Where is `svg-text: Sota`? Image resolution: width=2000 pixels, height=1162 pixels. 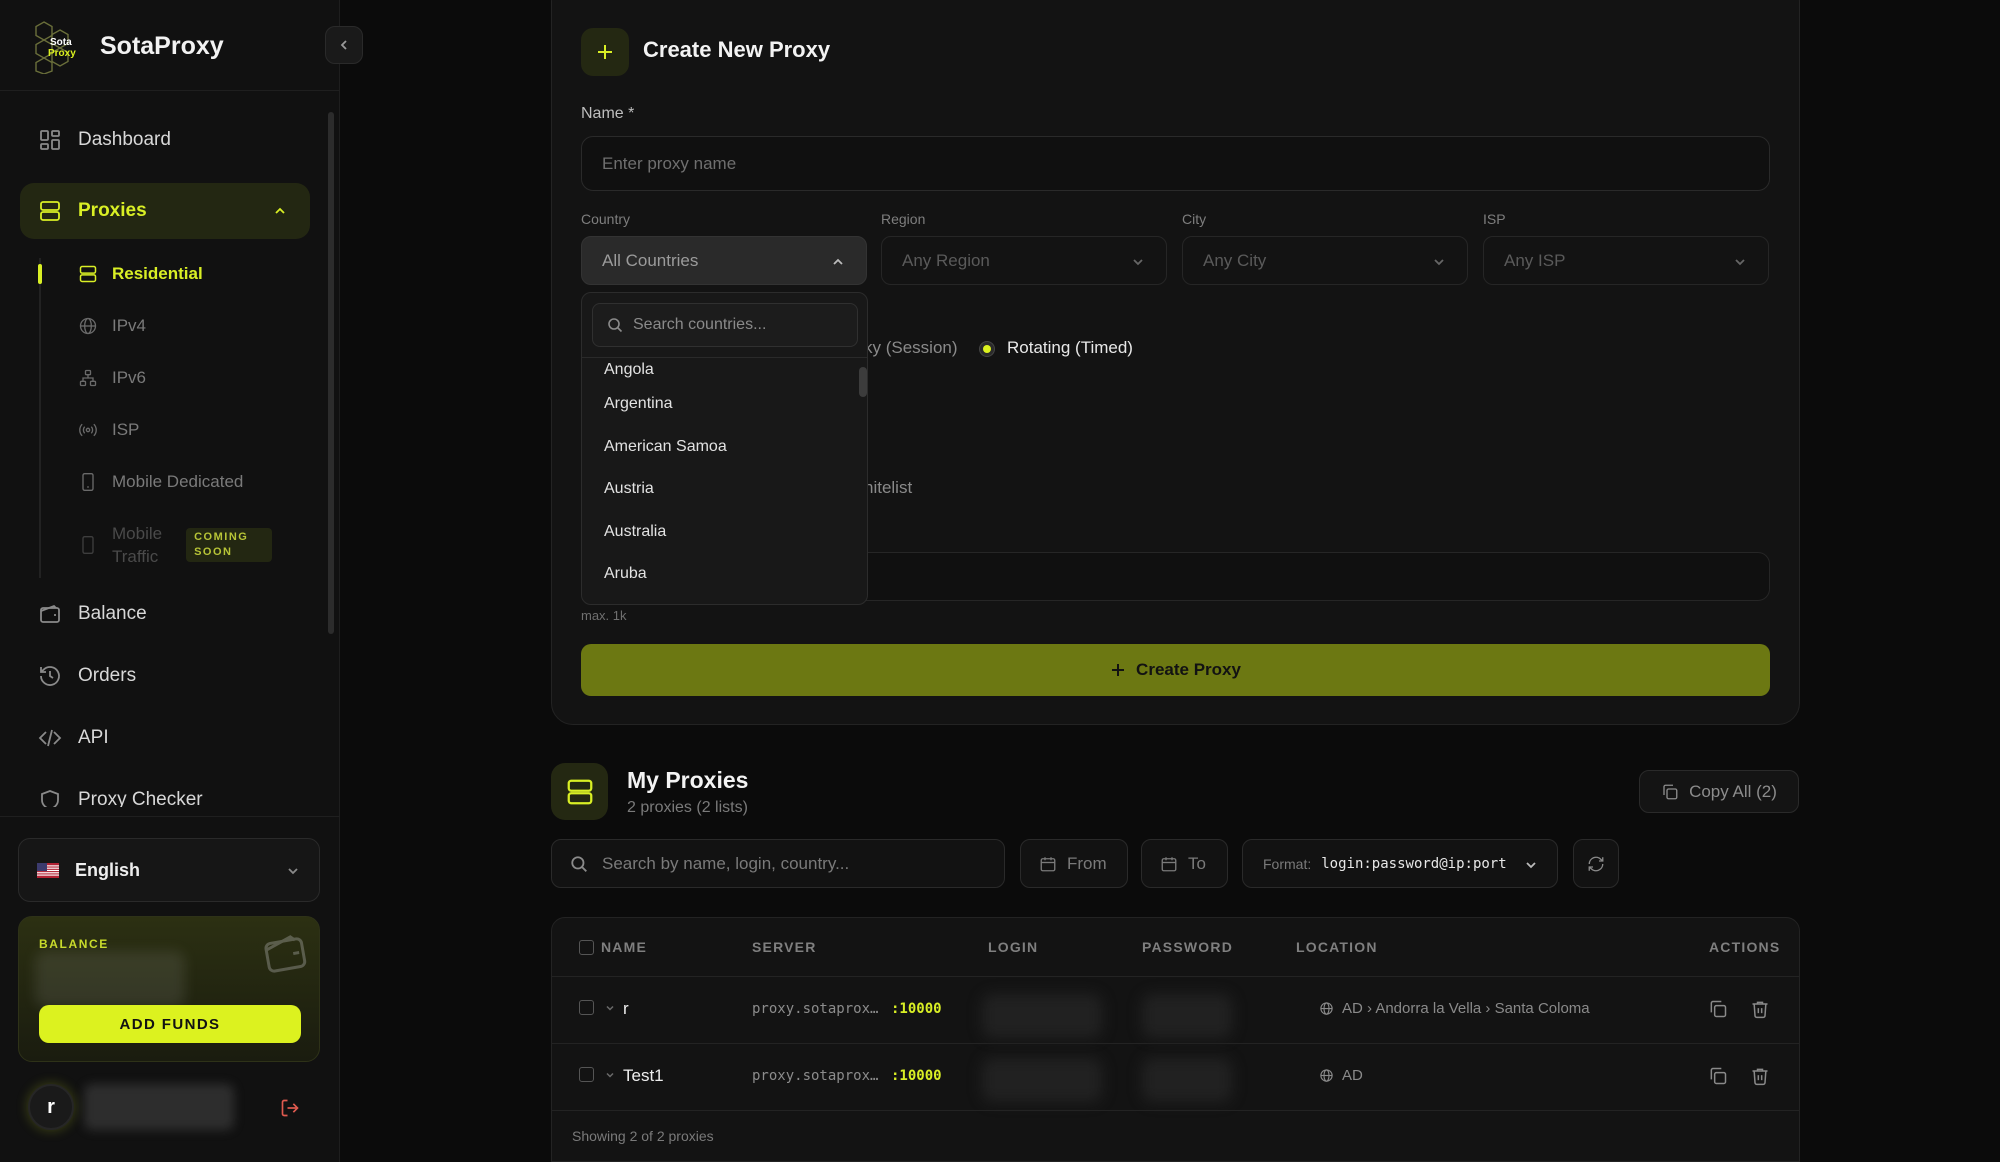
svg-text: Sota is located at coordinates (61, 42).